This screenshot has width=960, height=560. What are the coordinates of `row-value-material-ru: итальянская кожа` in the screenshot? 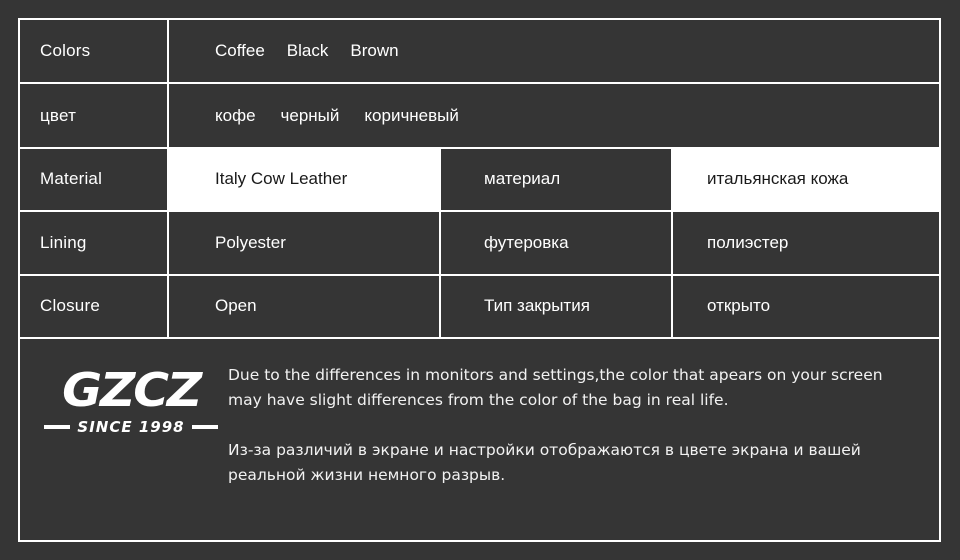 It's located at (806, 179).